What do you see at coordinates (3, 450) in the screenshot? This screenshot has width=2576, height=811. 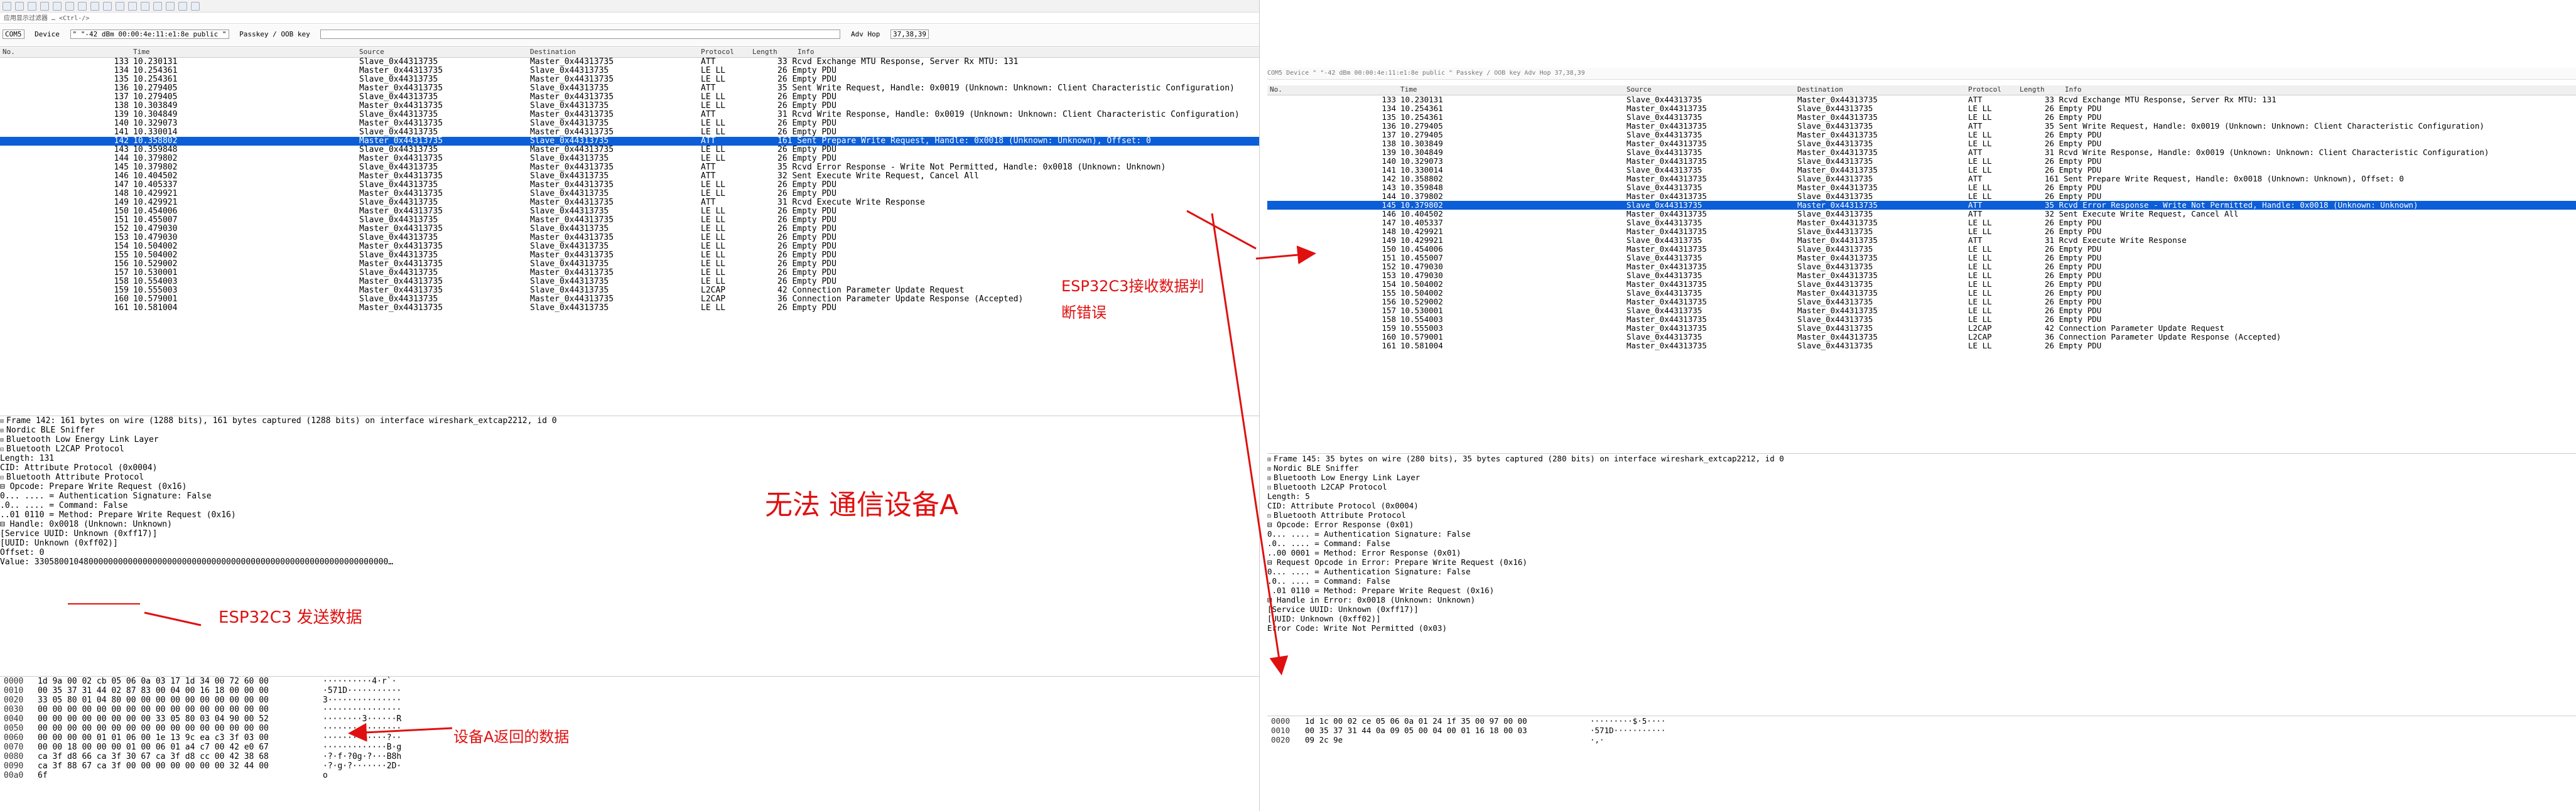 I see `expand-icon: ⊟` at bounding box center [3, 450].